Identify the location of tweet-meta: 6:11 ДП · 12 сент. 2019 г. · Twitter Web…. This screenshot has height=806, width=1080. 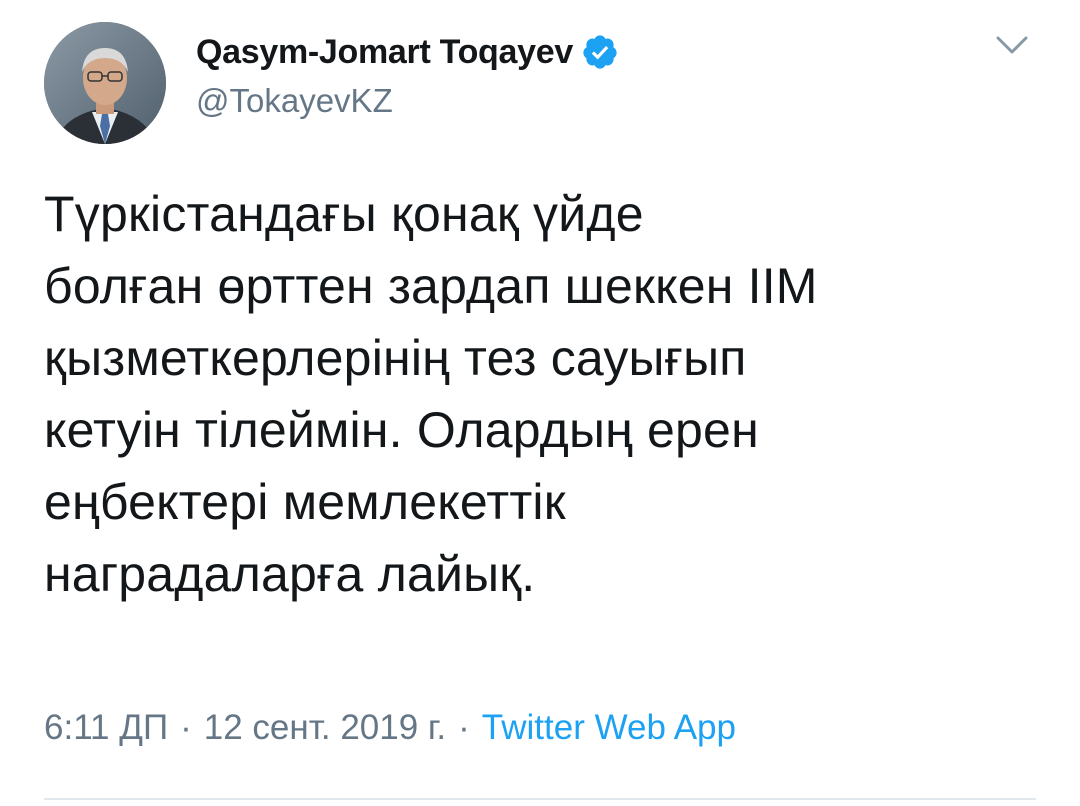
(390, 728).